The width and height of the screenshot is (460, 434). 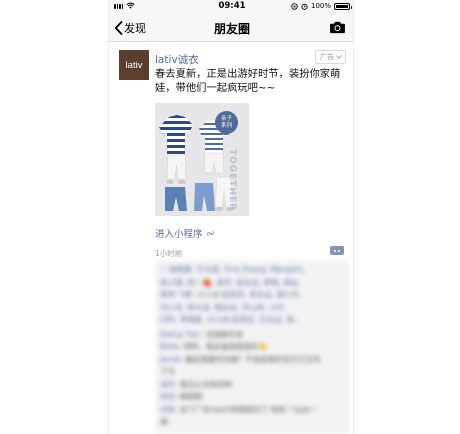 I want to click on mini-program-icon, so click(x=210, y=233).